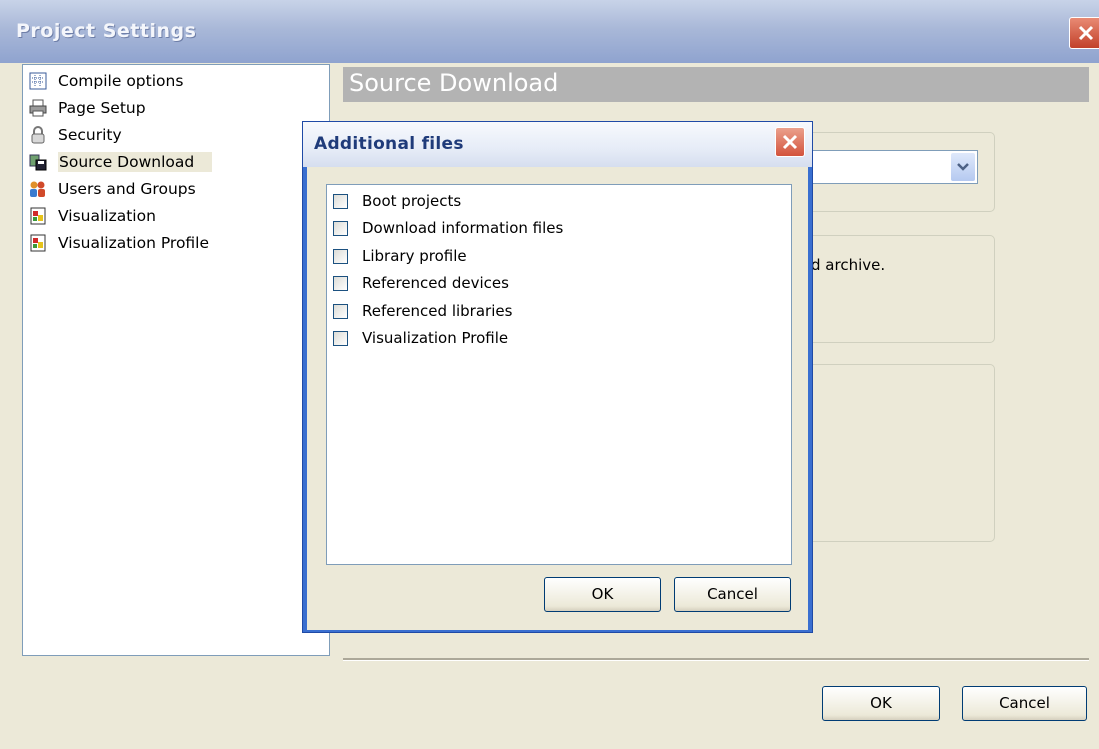 This screenshot has height=749, width=1099. I want to click on nav-item-label: Compile options, so click(121, 81).